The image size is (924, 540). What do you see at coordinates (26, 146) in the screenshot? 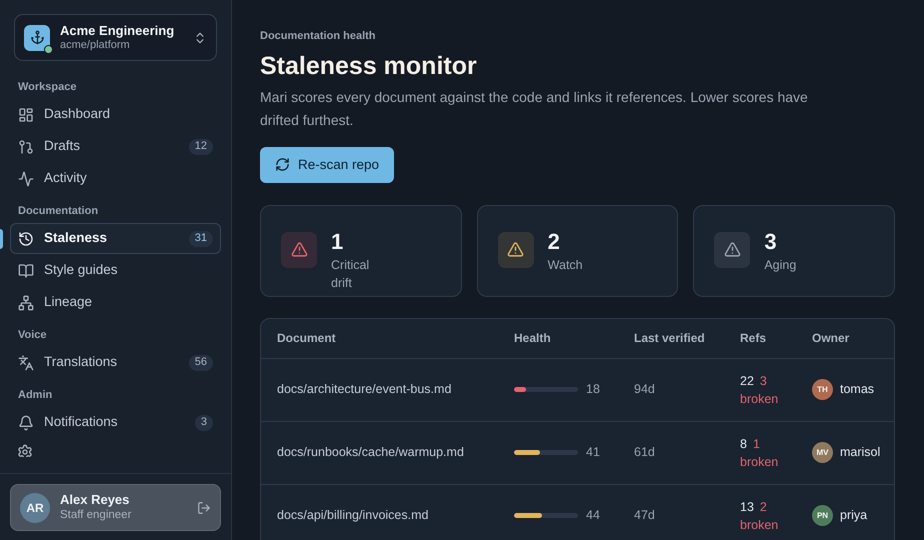
I see `pull-request-icon` at bounding box center [26, 146].